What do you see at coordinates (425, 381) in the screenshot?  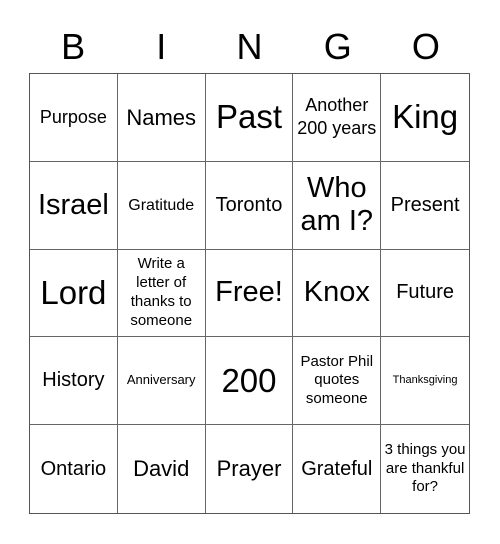 I see `bingo-cell: Thanksgiving` at bounding box center [425, 381].